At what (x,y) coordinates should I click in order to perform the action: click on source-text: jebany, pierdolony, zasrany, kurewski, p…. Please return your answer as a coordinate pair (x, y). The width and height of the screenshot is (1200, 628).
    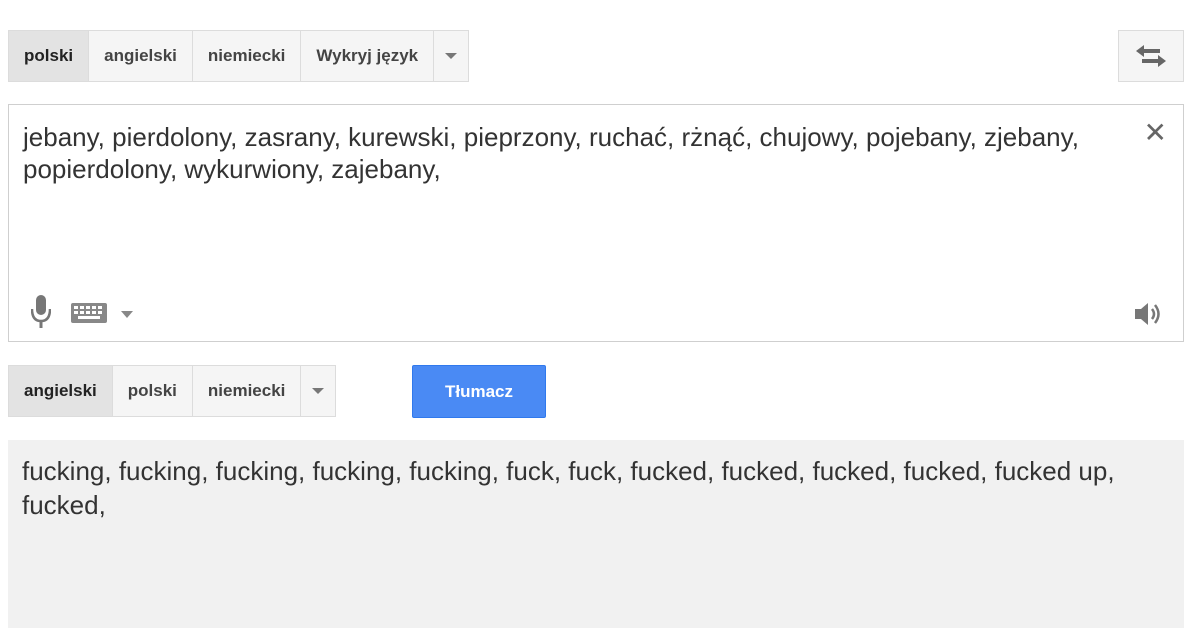
    Looking at the image, I should click on (573, 153).